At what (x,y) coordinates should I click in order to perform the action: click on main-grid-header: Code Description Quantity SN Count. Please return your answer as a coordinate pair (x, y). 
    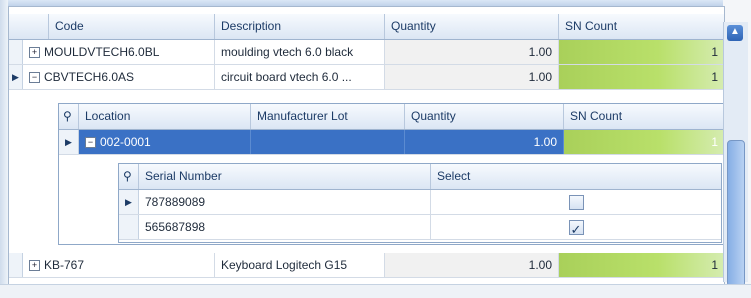
    Looking at the image, I should click on (366, 27).